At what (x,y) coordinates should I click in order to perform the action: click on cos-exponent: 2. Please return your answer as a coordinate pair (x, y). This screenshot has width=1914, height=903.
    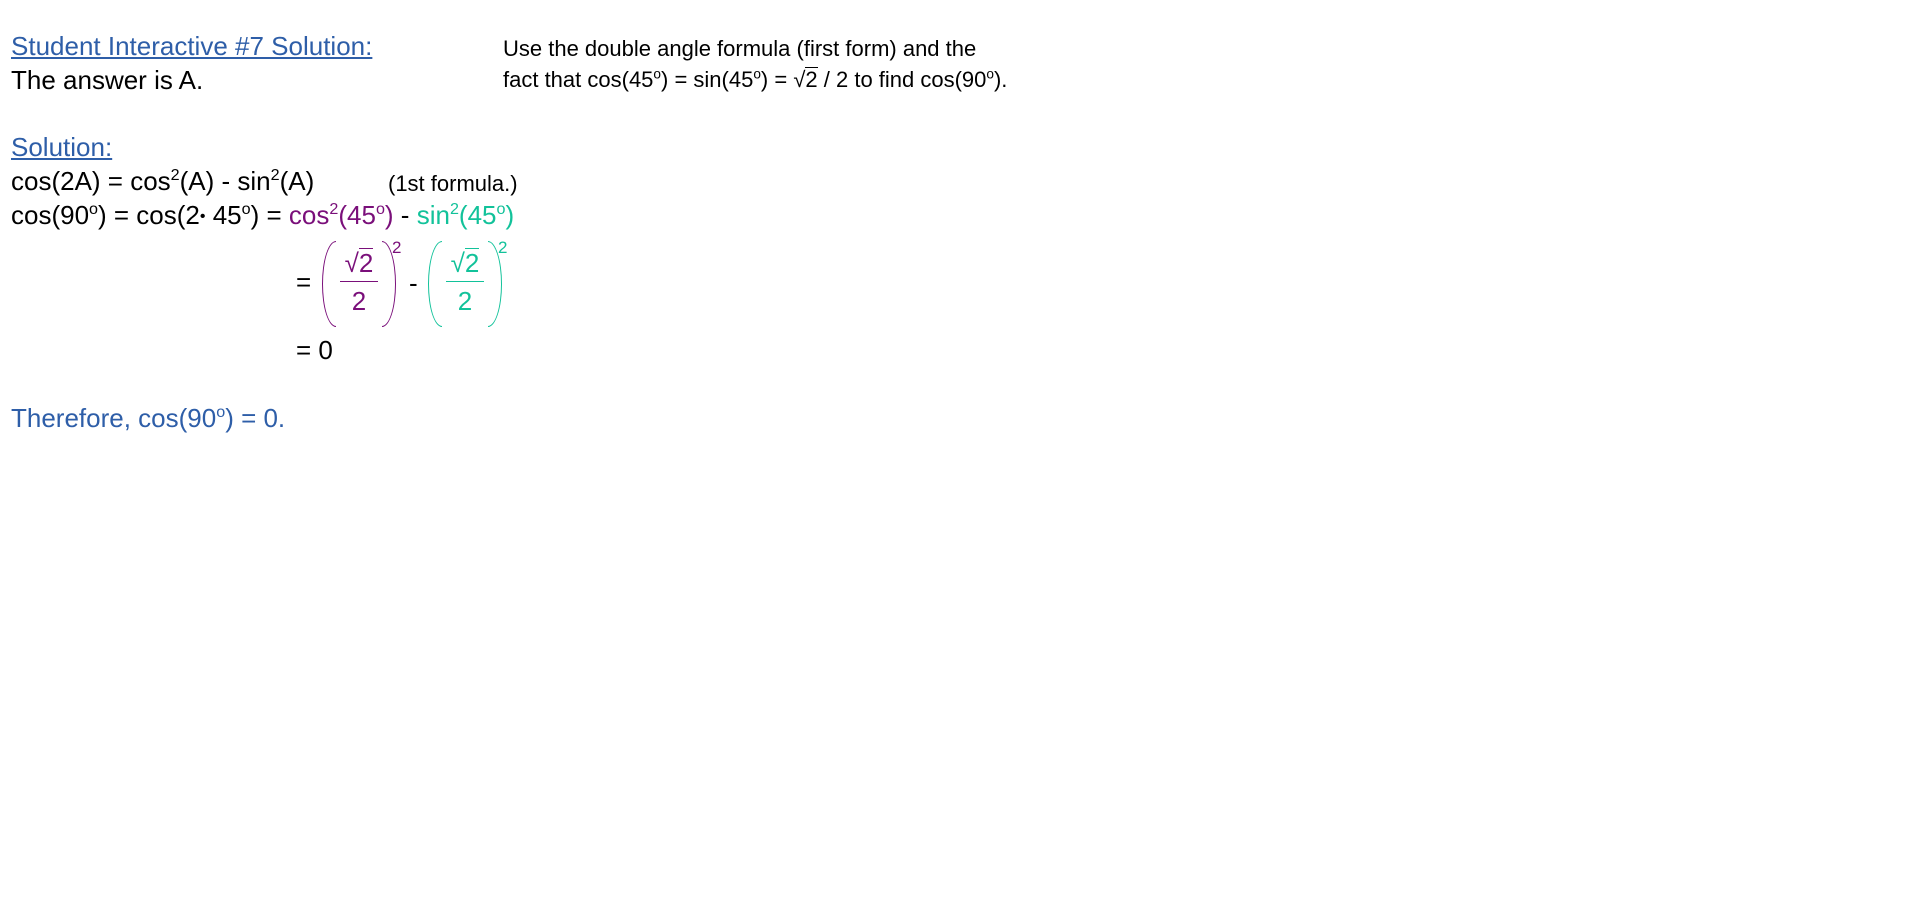
    Looking at the image, I should click on (397, 247).